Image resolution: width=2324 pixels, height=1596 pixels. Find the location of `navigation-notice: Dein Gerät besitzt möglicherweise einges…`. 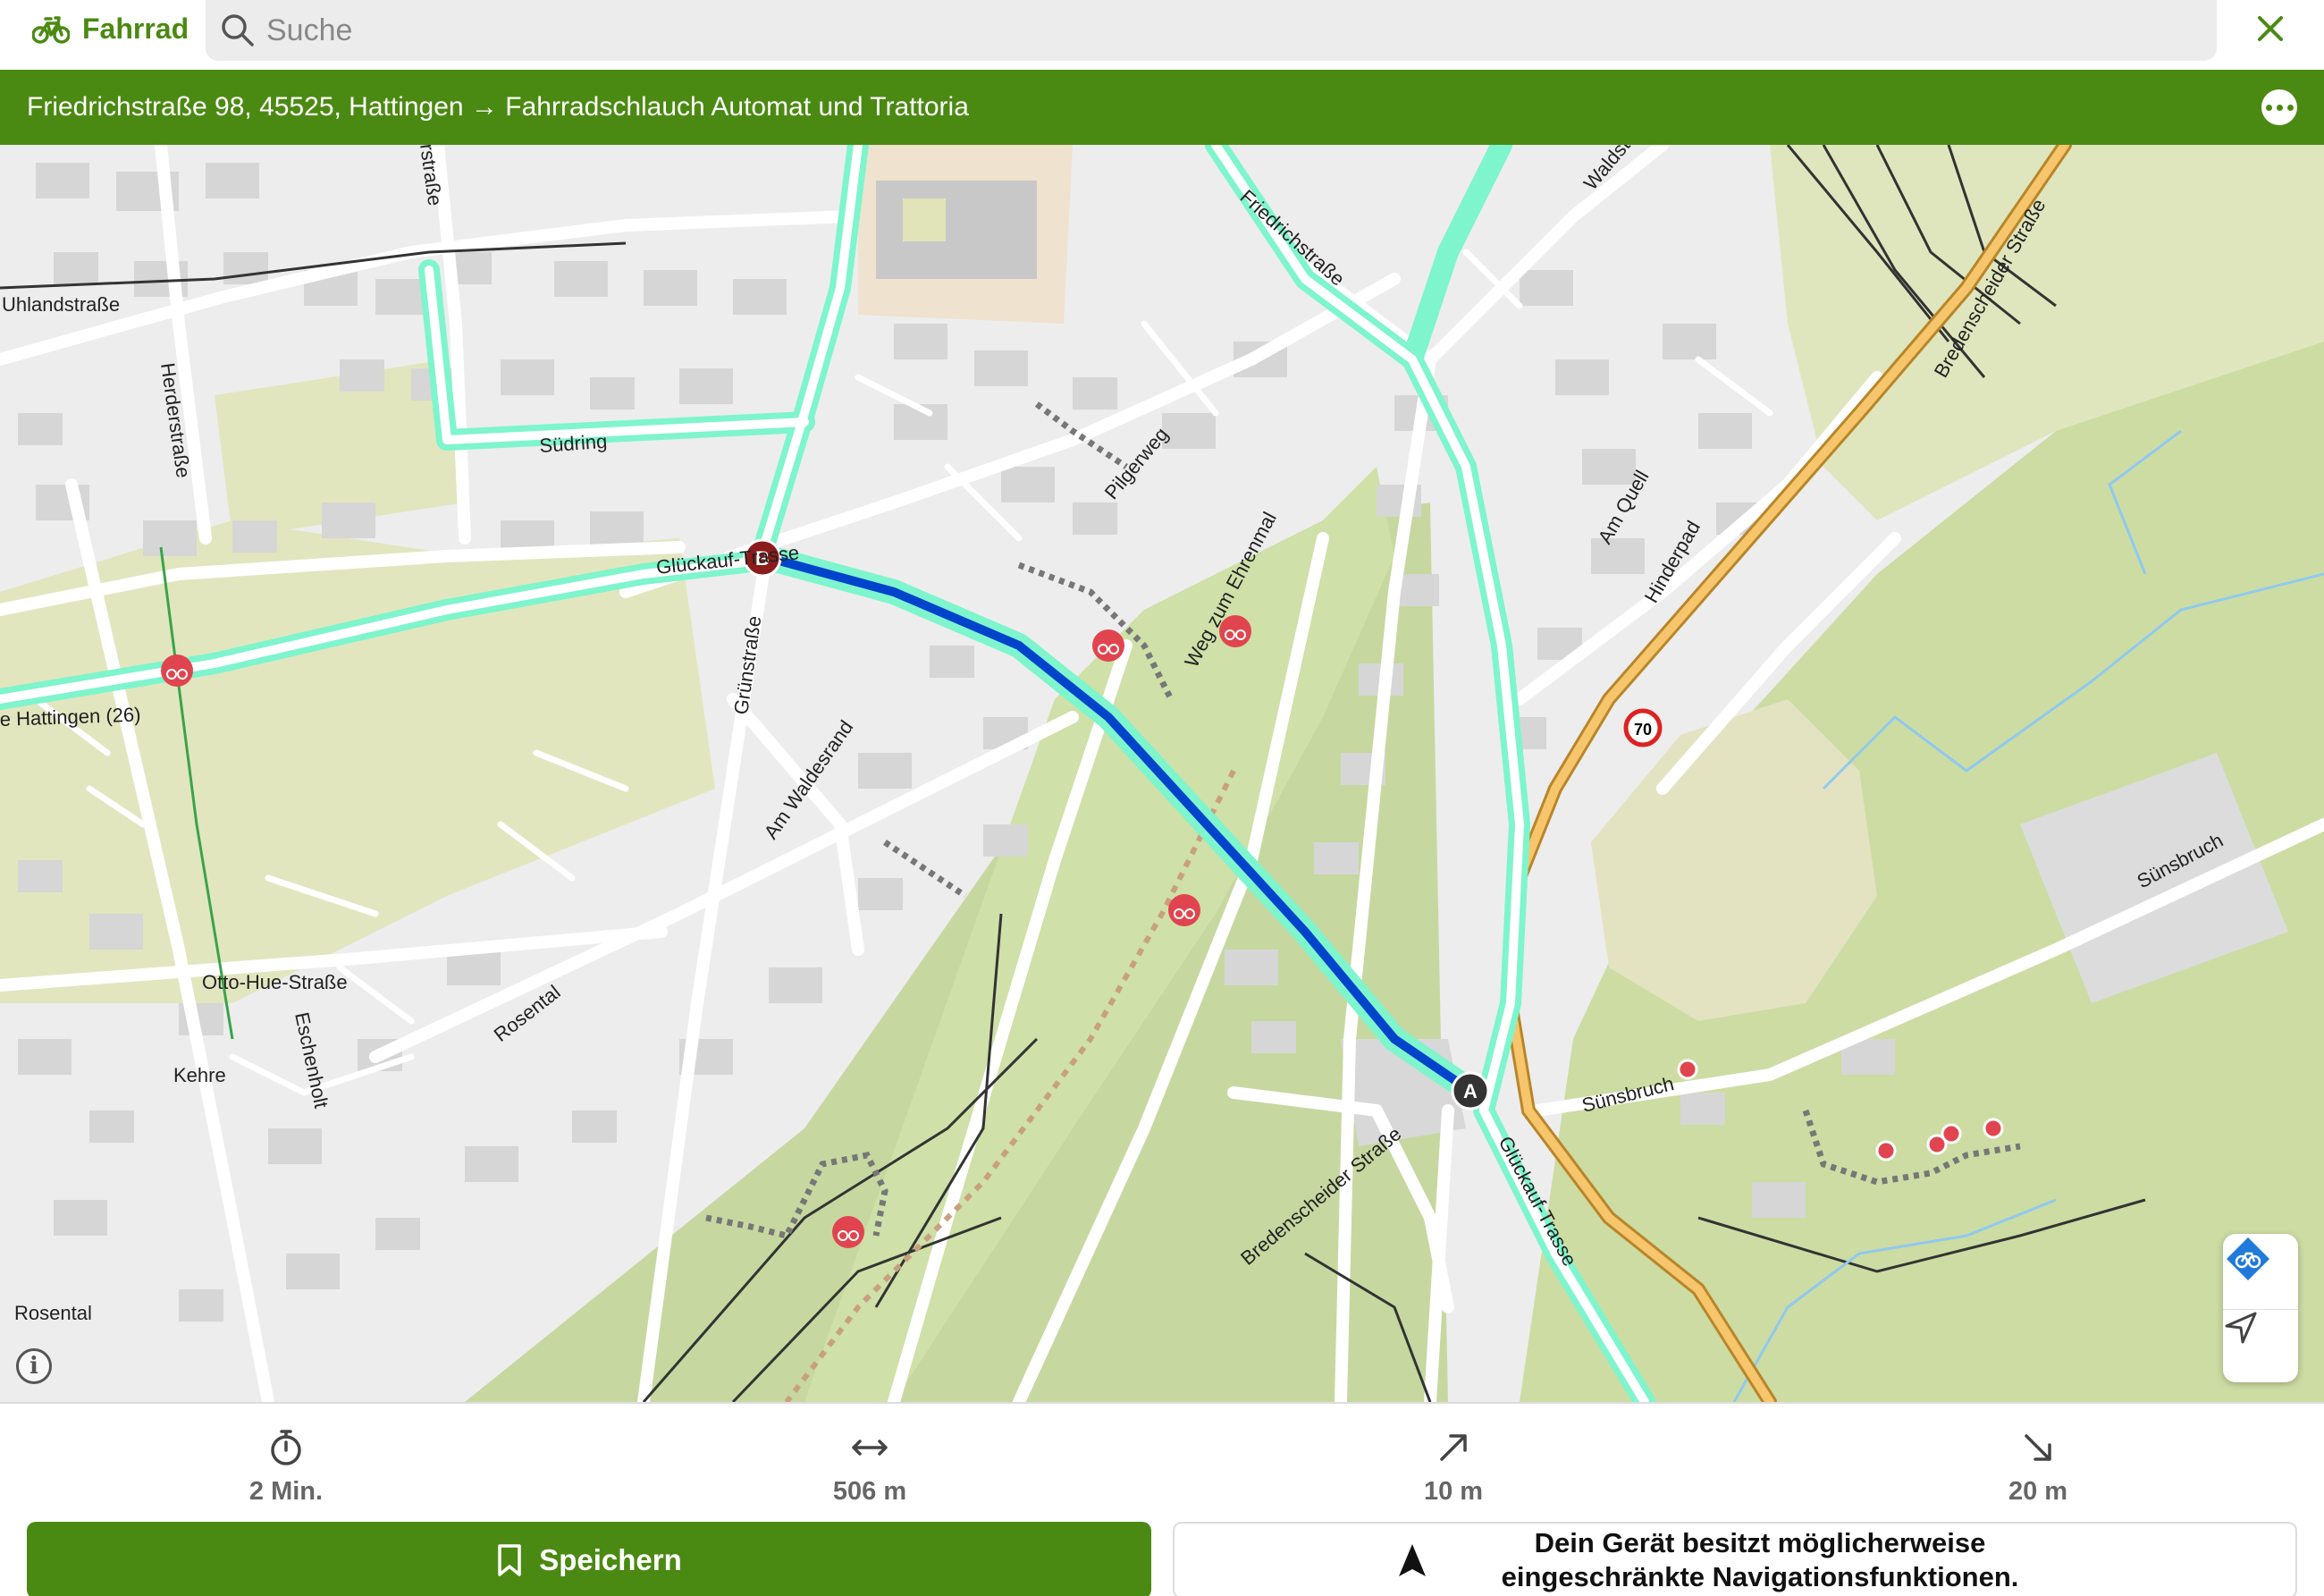

navigation-notice: Dein Gerät besitzt möglicherweise einges… is located at coordinates (1735, 1559).